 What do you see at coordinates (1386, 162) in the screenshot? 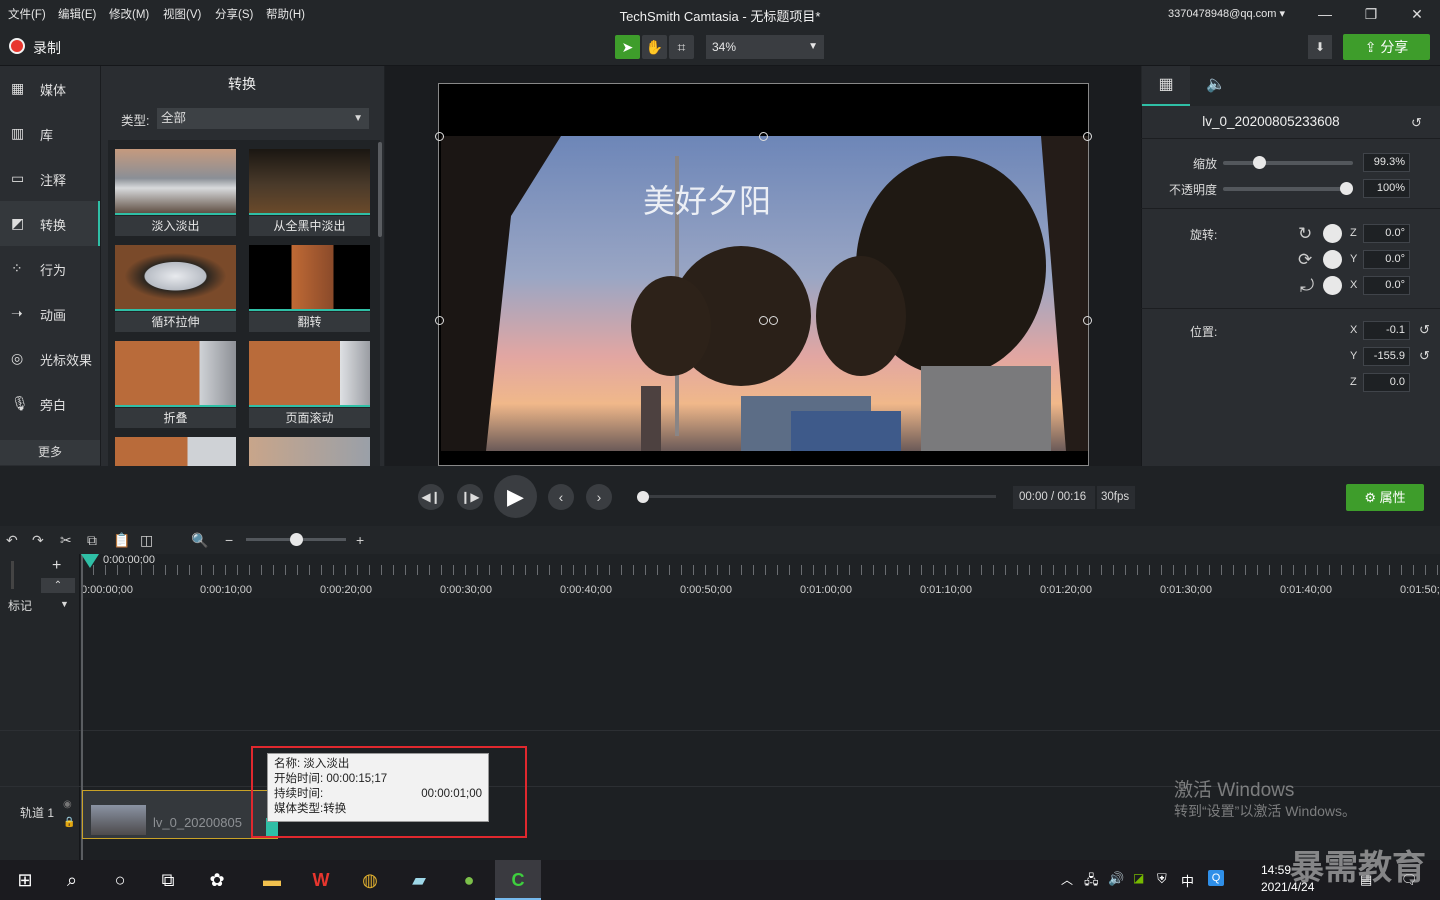
I see `scale-field: 99.3%` at bounding box center [1386, 162].